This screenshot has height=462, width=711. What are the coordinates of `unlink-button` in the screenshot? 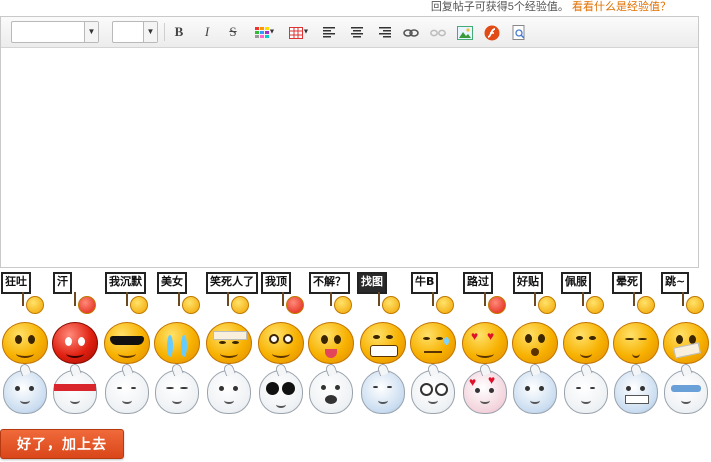 It's located at (438, 32).